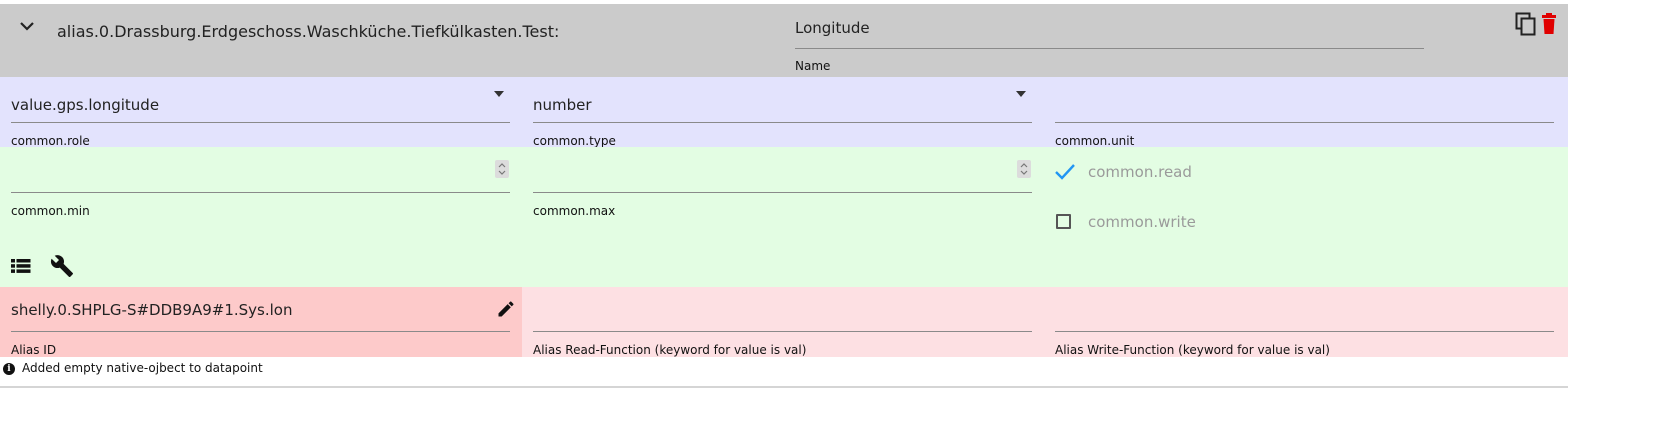  What do you see at coordinates (782, 122) in the screenshot?
I see `type-underline` at bounding box center [782, 122].